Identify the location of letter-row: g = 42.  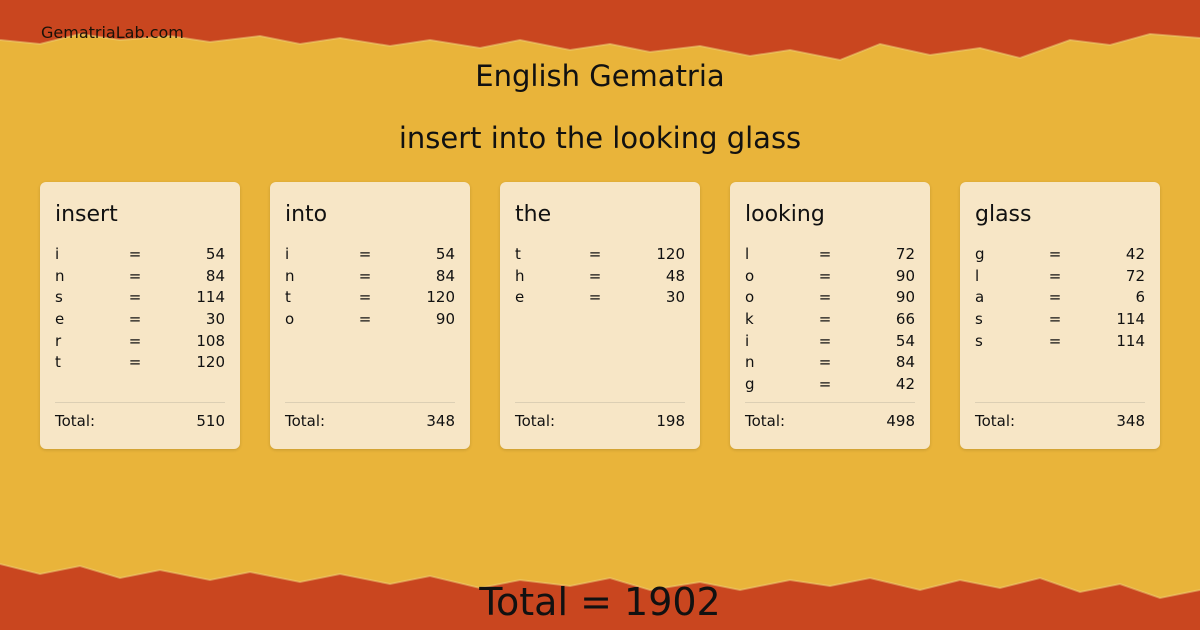
(1060, 255).